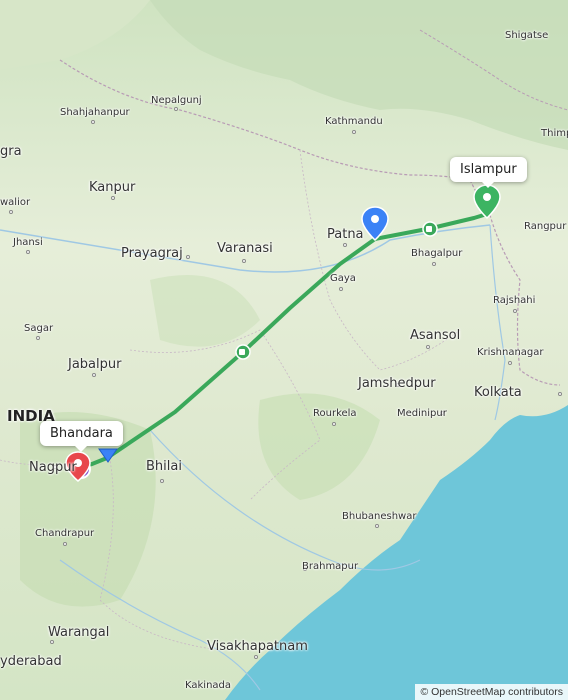 The height and width of the screenshot is (700, 568). Describe the element at coordinates (335, 413) in the screenshot. I see `city-label: Rourkela` at that location.